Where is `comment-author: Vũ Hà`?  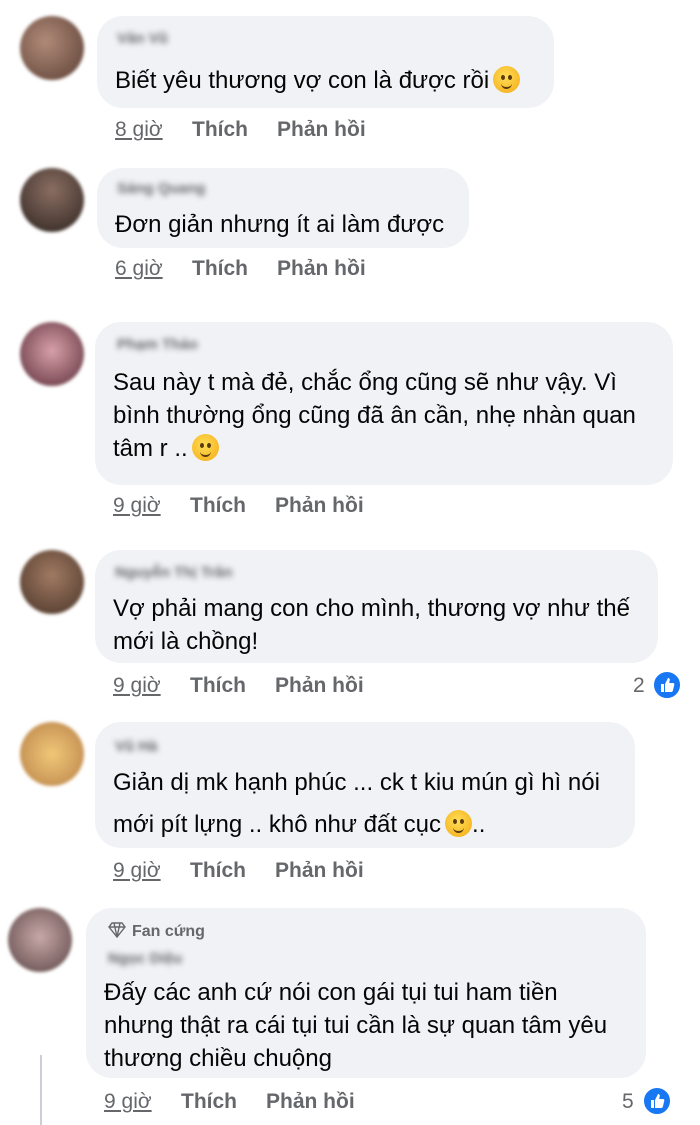 comment-author: Vũ Hà is located at coordinates (136, 746).